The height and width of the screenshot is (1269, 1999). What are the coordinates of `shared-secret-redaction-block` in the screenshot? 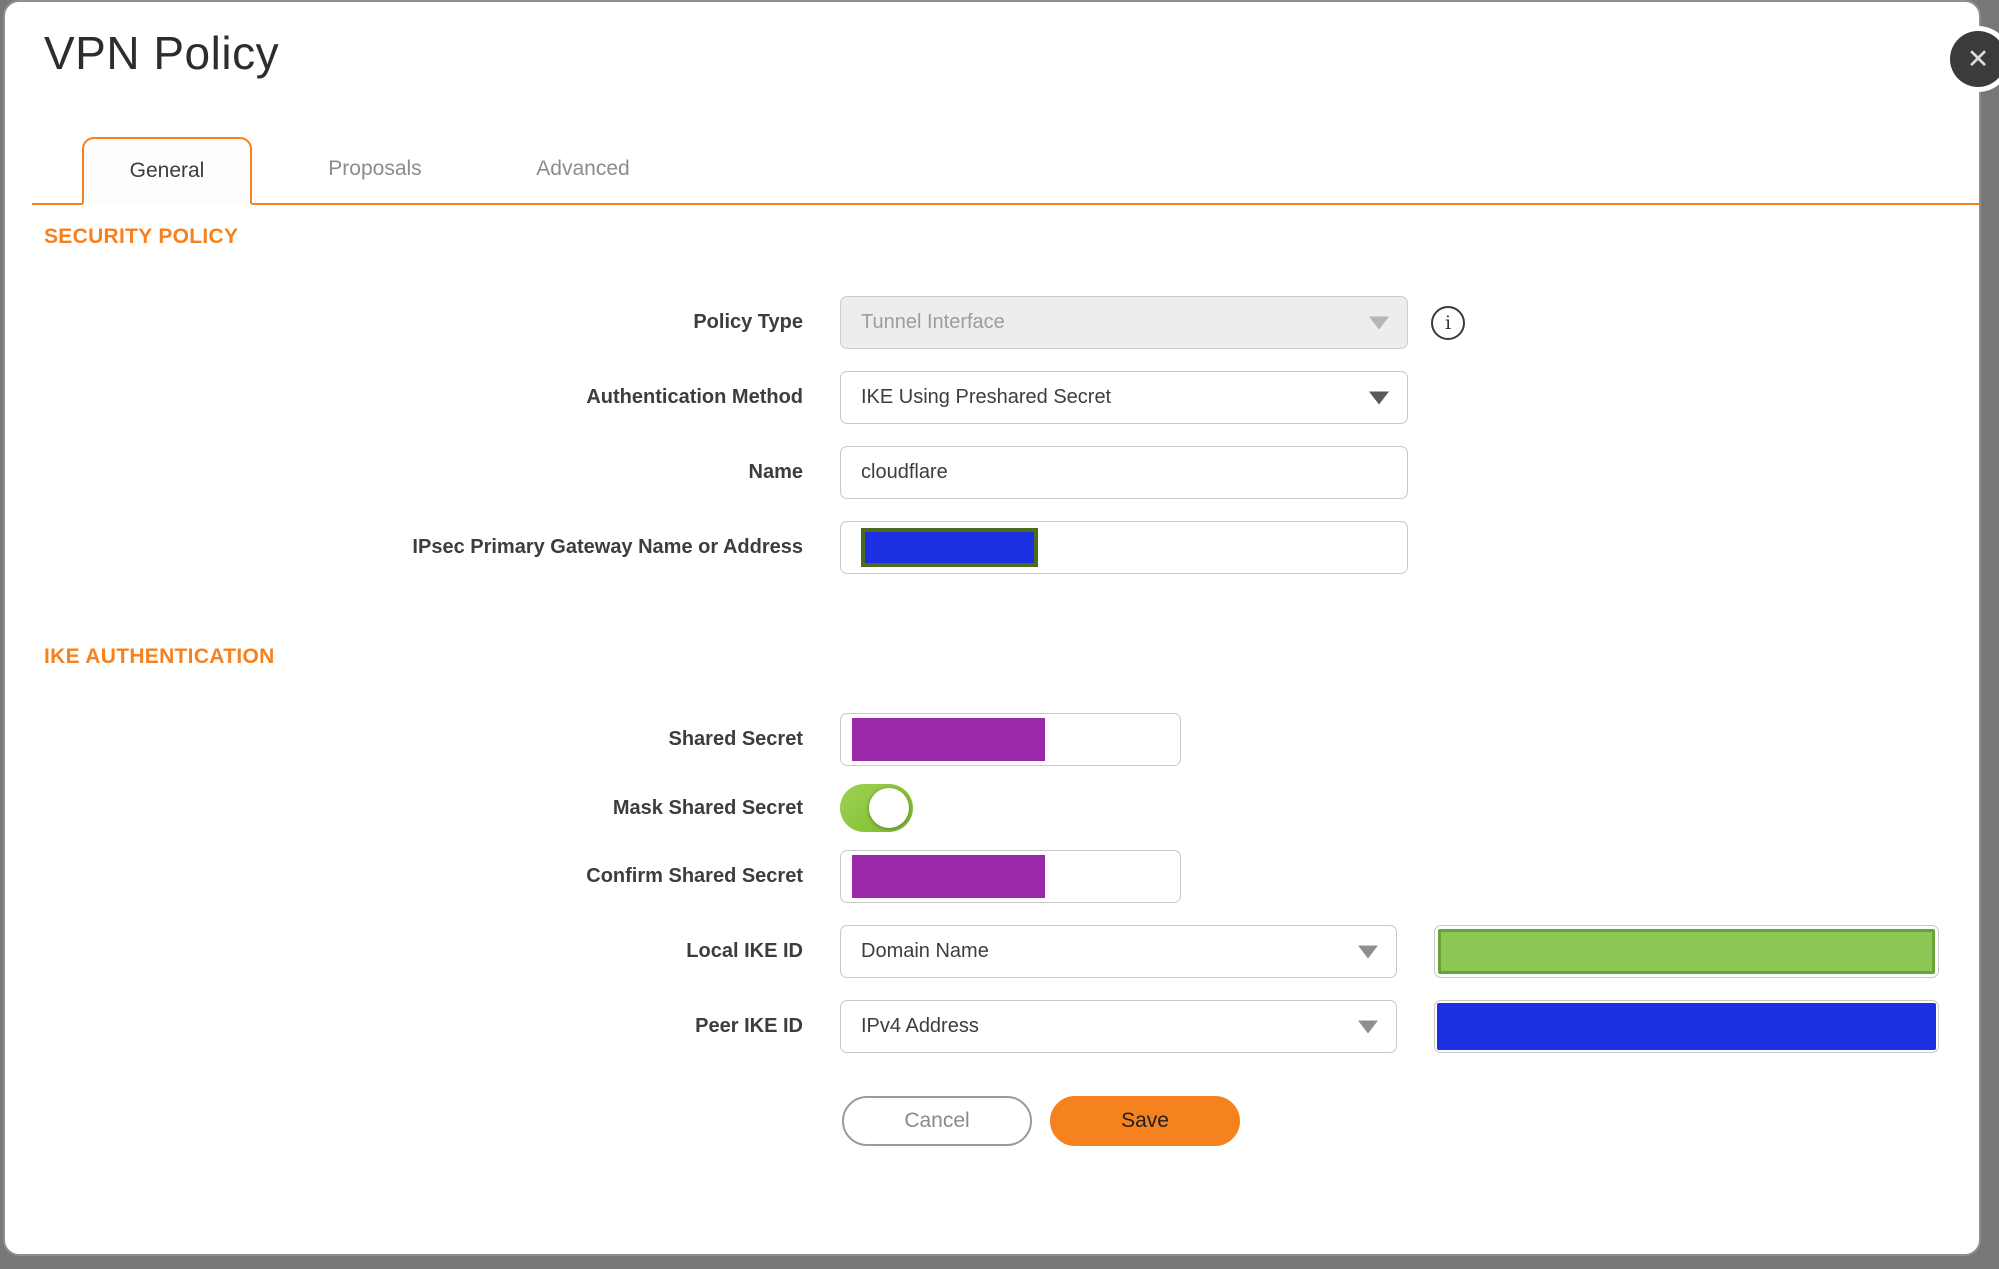 It's located at (948, 739).